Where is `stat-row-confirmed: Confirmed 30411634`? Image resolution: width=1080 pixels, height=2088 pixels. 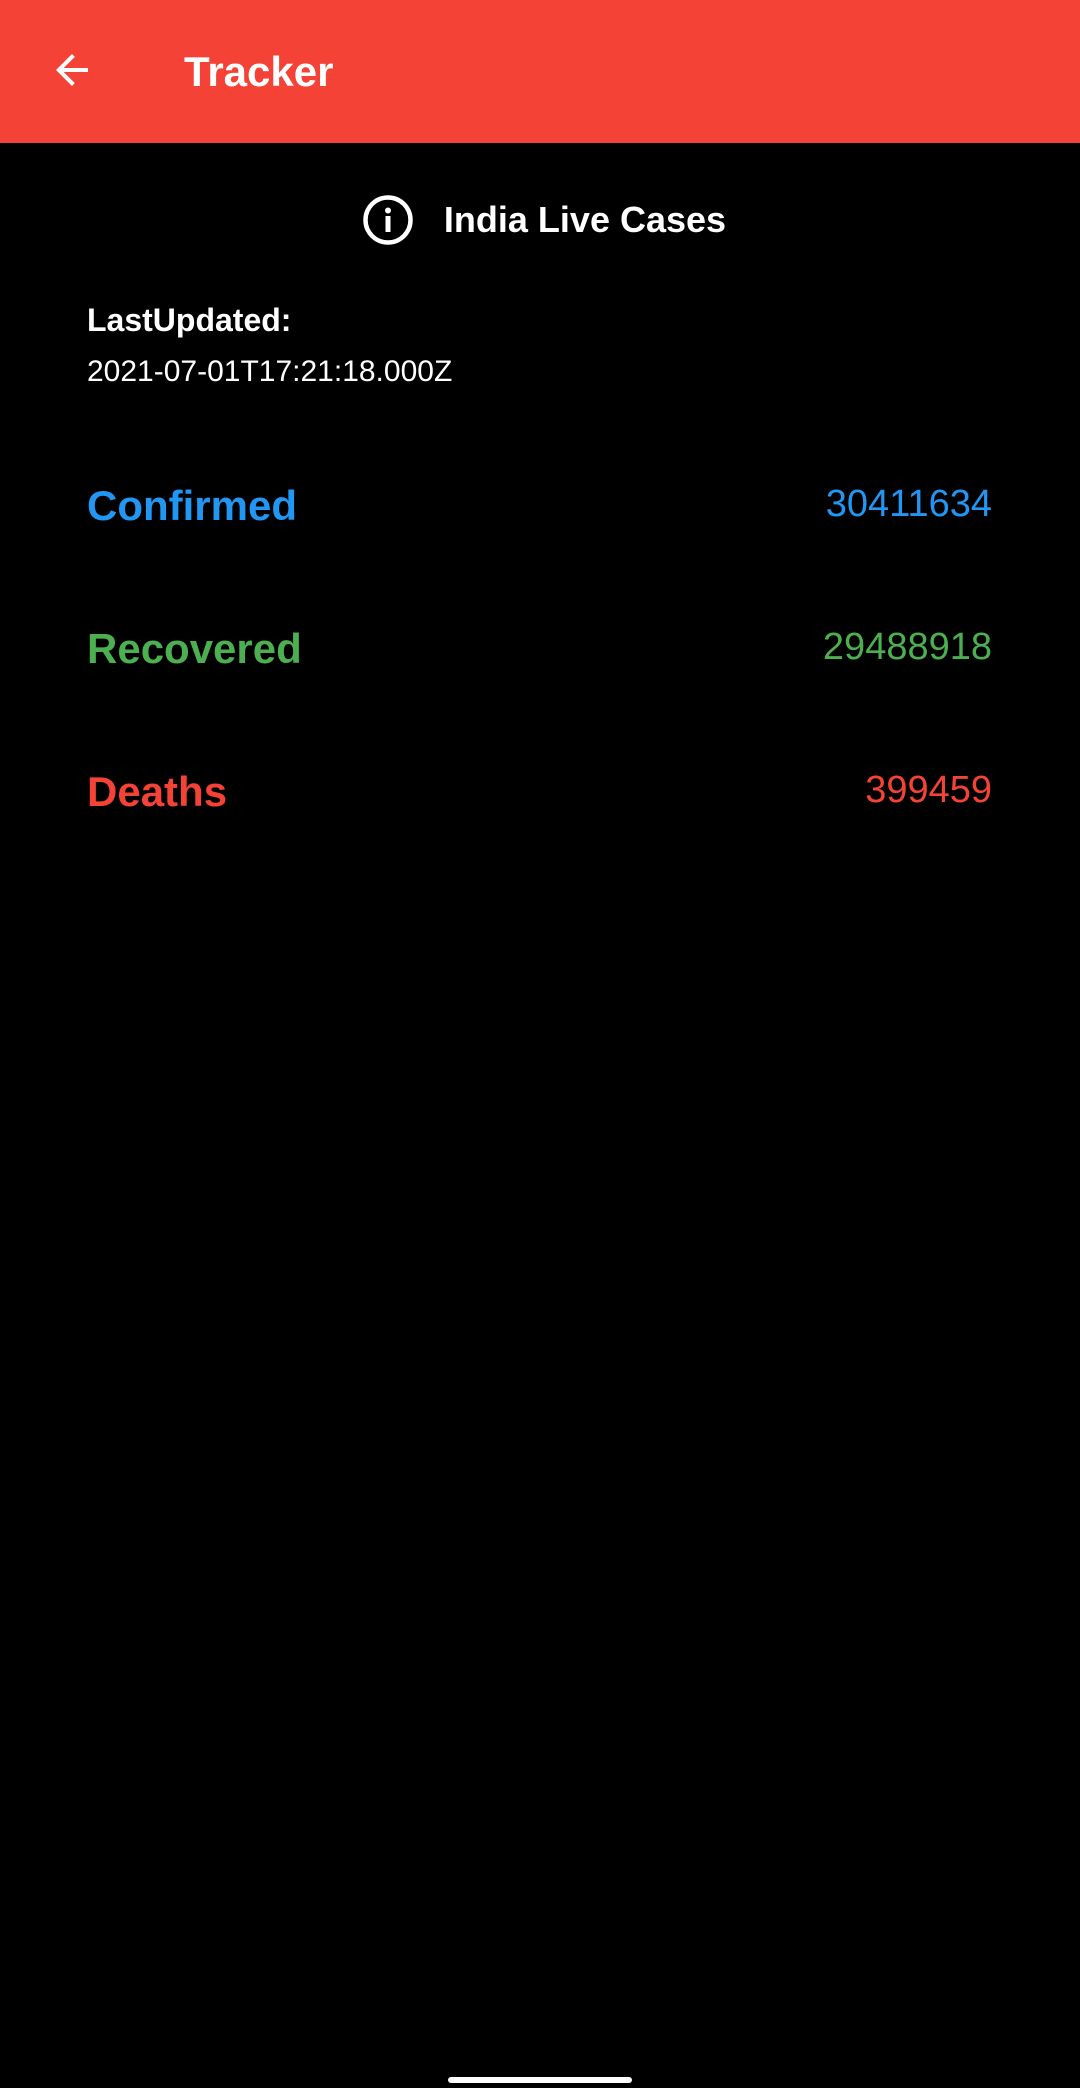
stat-row-confirmed: Confirmed 30411634 is located at coordinates (539, 506).